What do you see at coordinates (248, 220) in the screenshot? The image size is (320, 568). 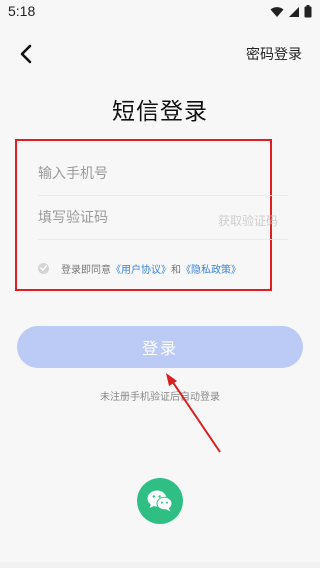 I see `get-code-button: 获取验证码` at bounding box center [248, 220].